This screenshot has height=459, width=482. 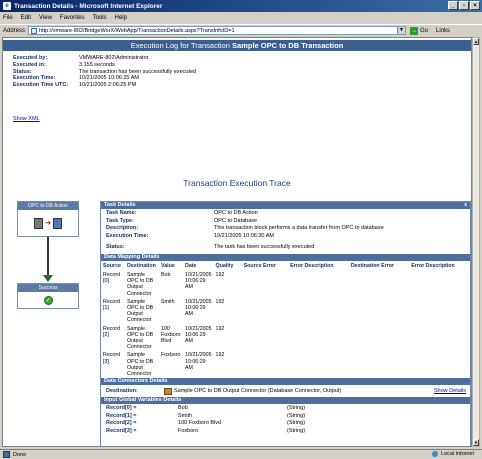 What do you see at coordinates (72, 18) in the screenshot?
I see `menu-favorites: Favorites` at bounding box center [72, 18].